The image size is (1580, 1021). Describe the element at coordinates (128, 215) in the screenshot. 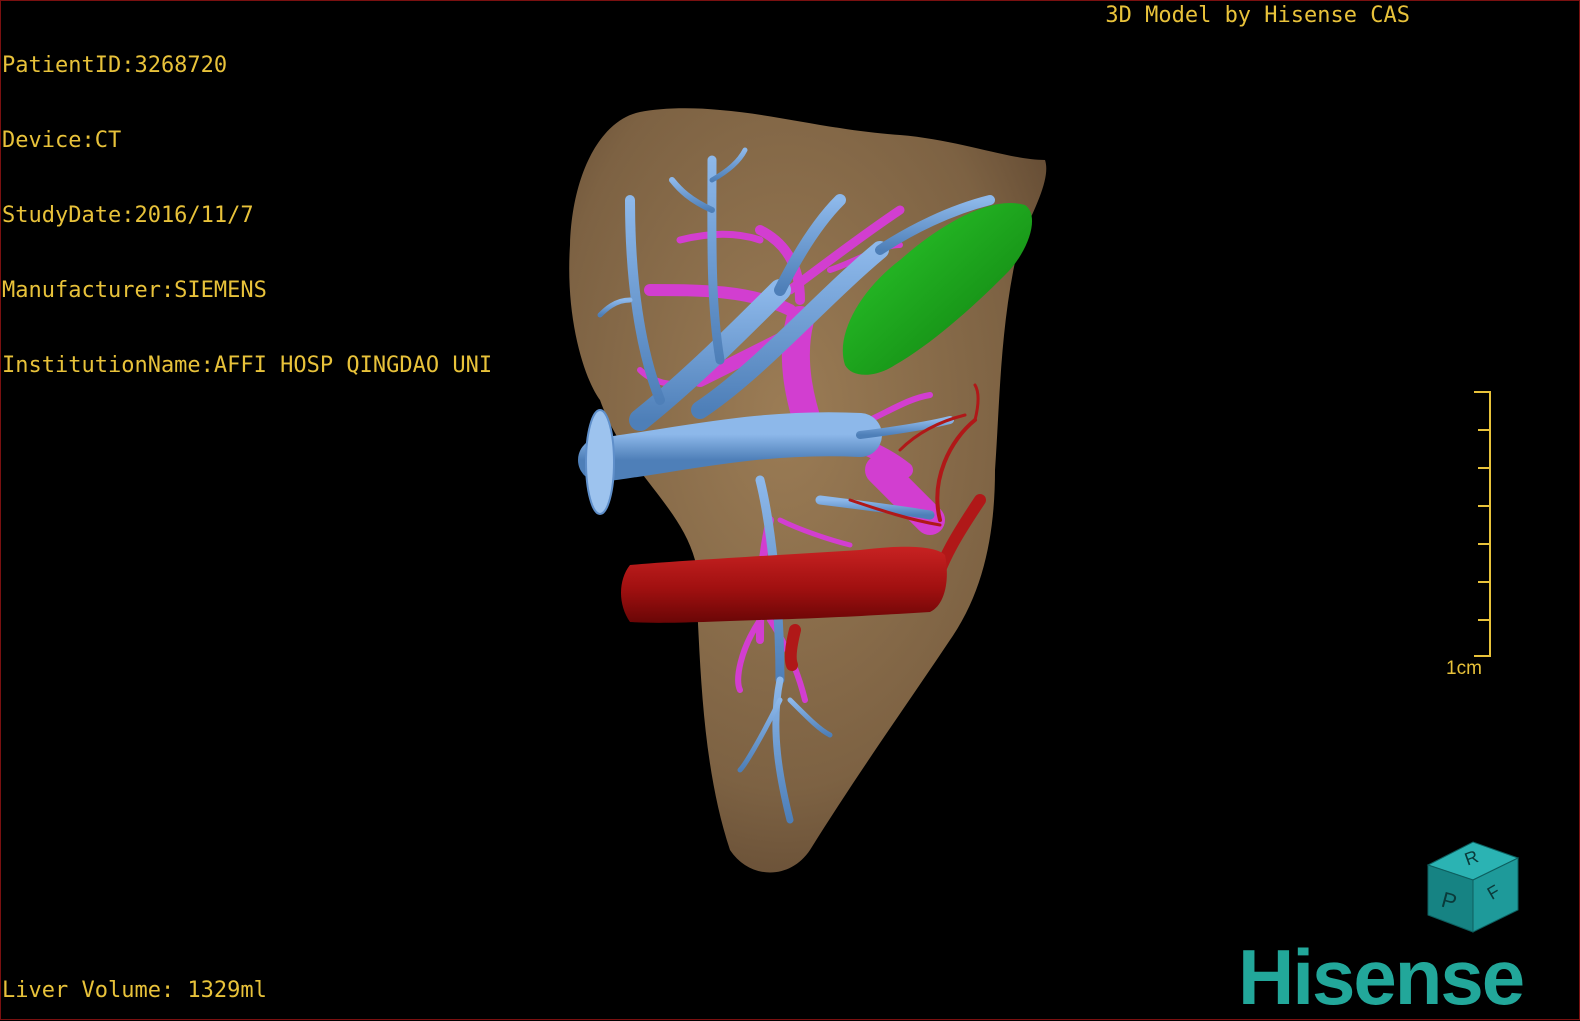

I see `study-date-label: StudyDate:2016/11/7` at that location.